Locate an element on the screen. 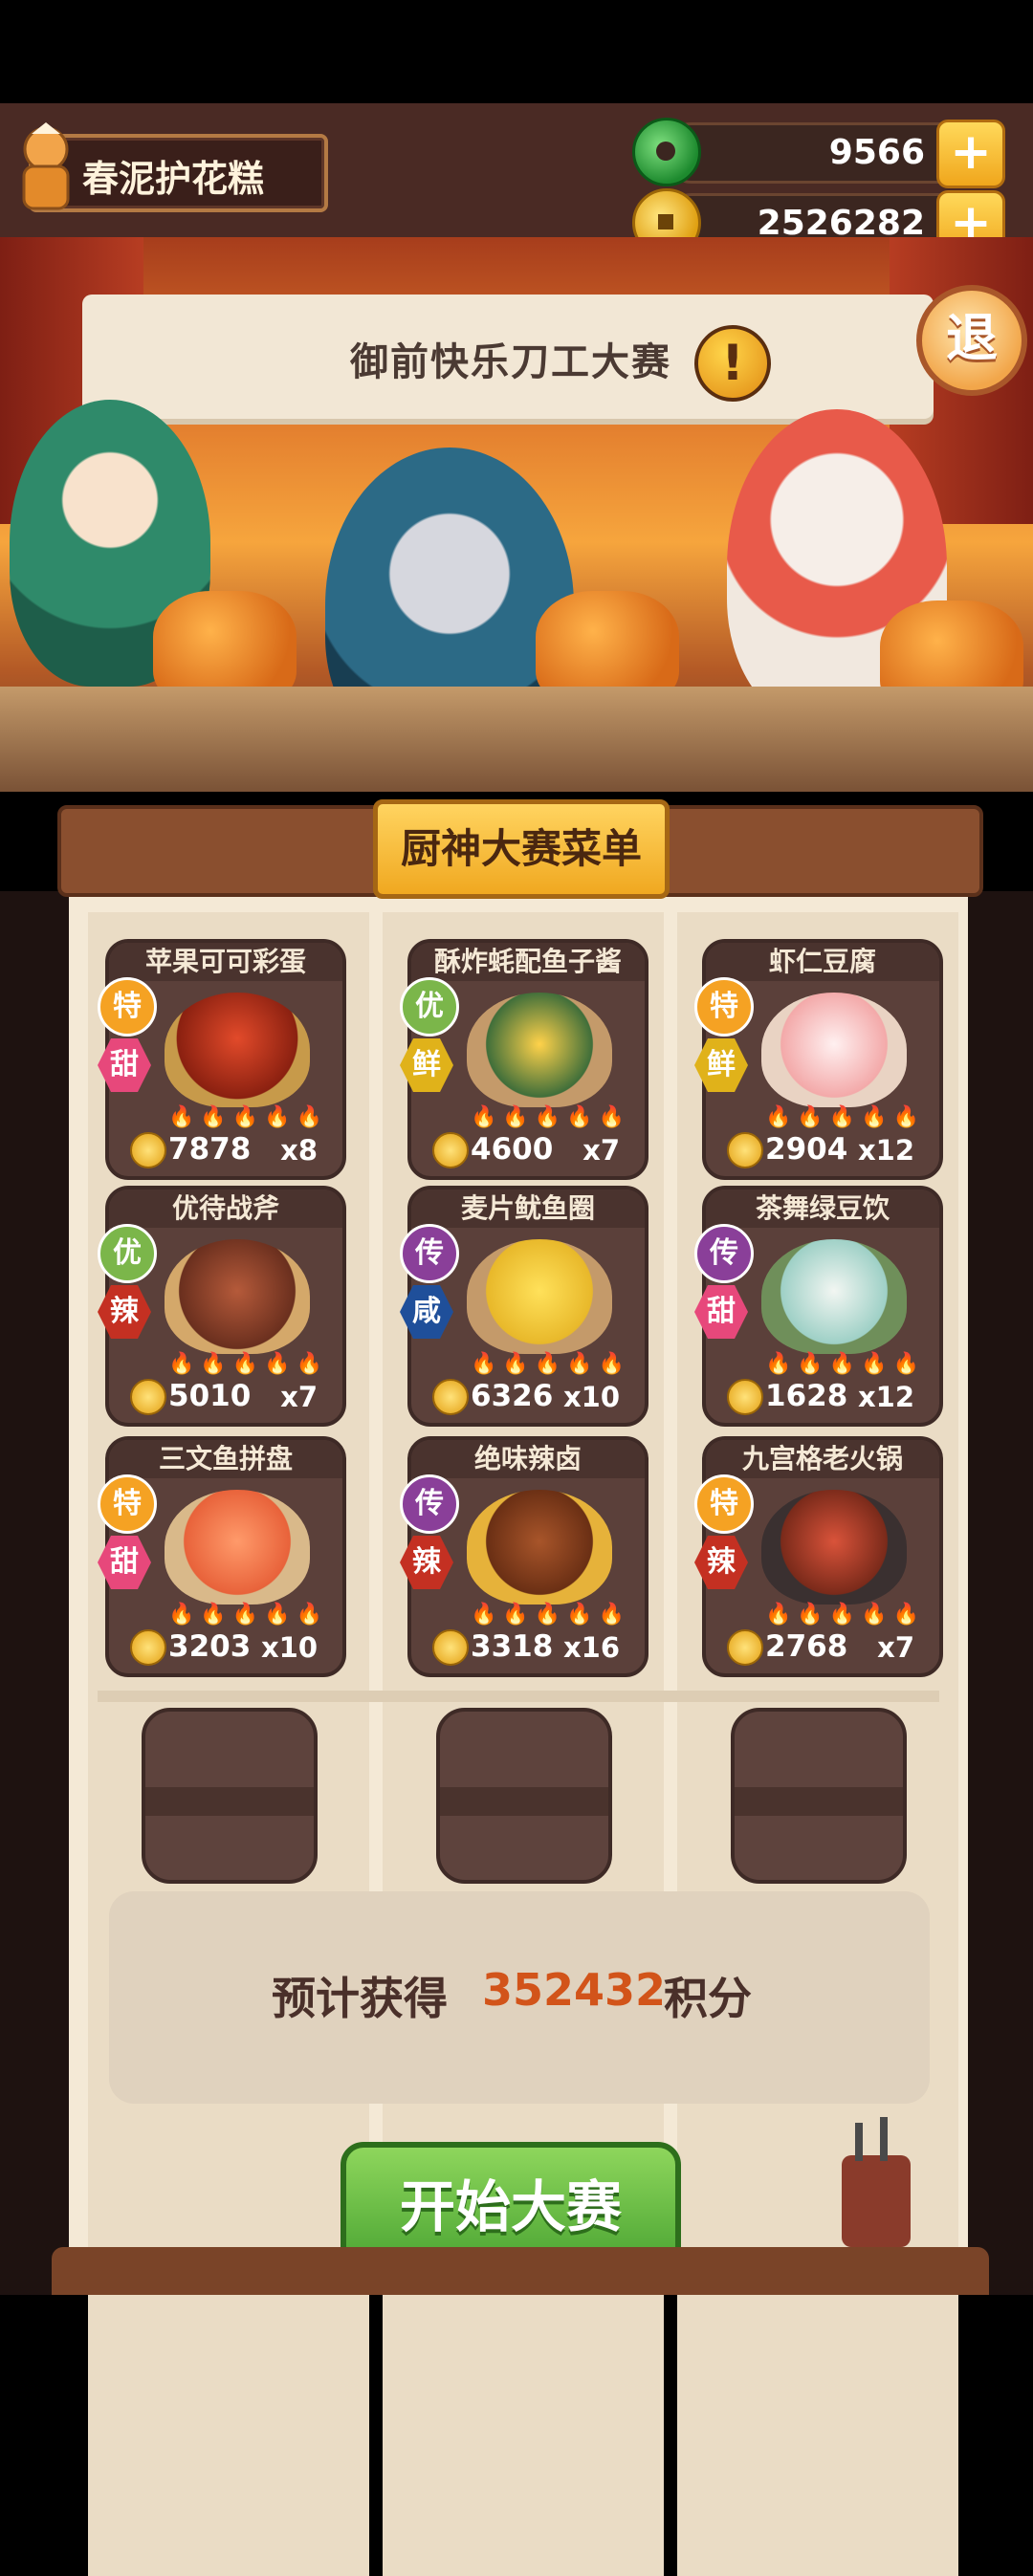  menu-divider is located at coordinates (518, 1696).